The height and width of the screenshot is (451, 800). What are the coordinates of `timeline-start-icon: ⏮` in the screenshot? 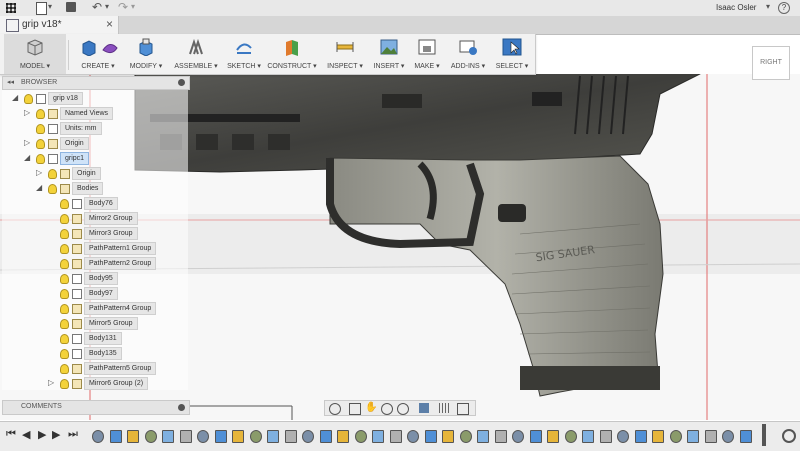 It's located at (11, 434).